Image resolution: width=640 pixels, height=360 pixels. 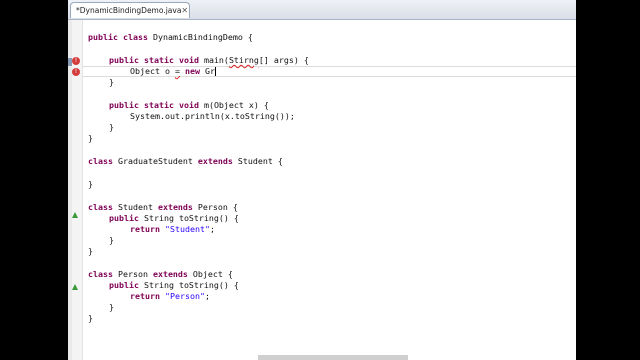 I want to click on code-line: public static void m(Object x) {, so click(x=189, y=105).